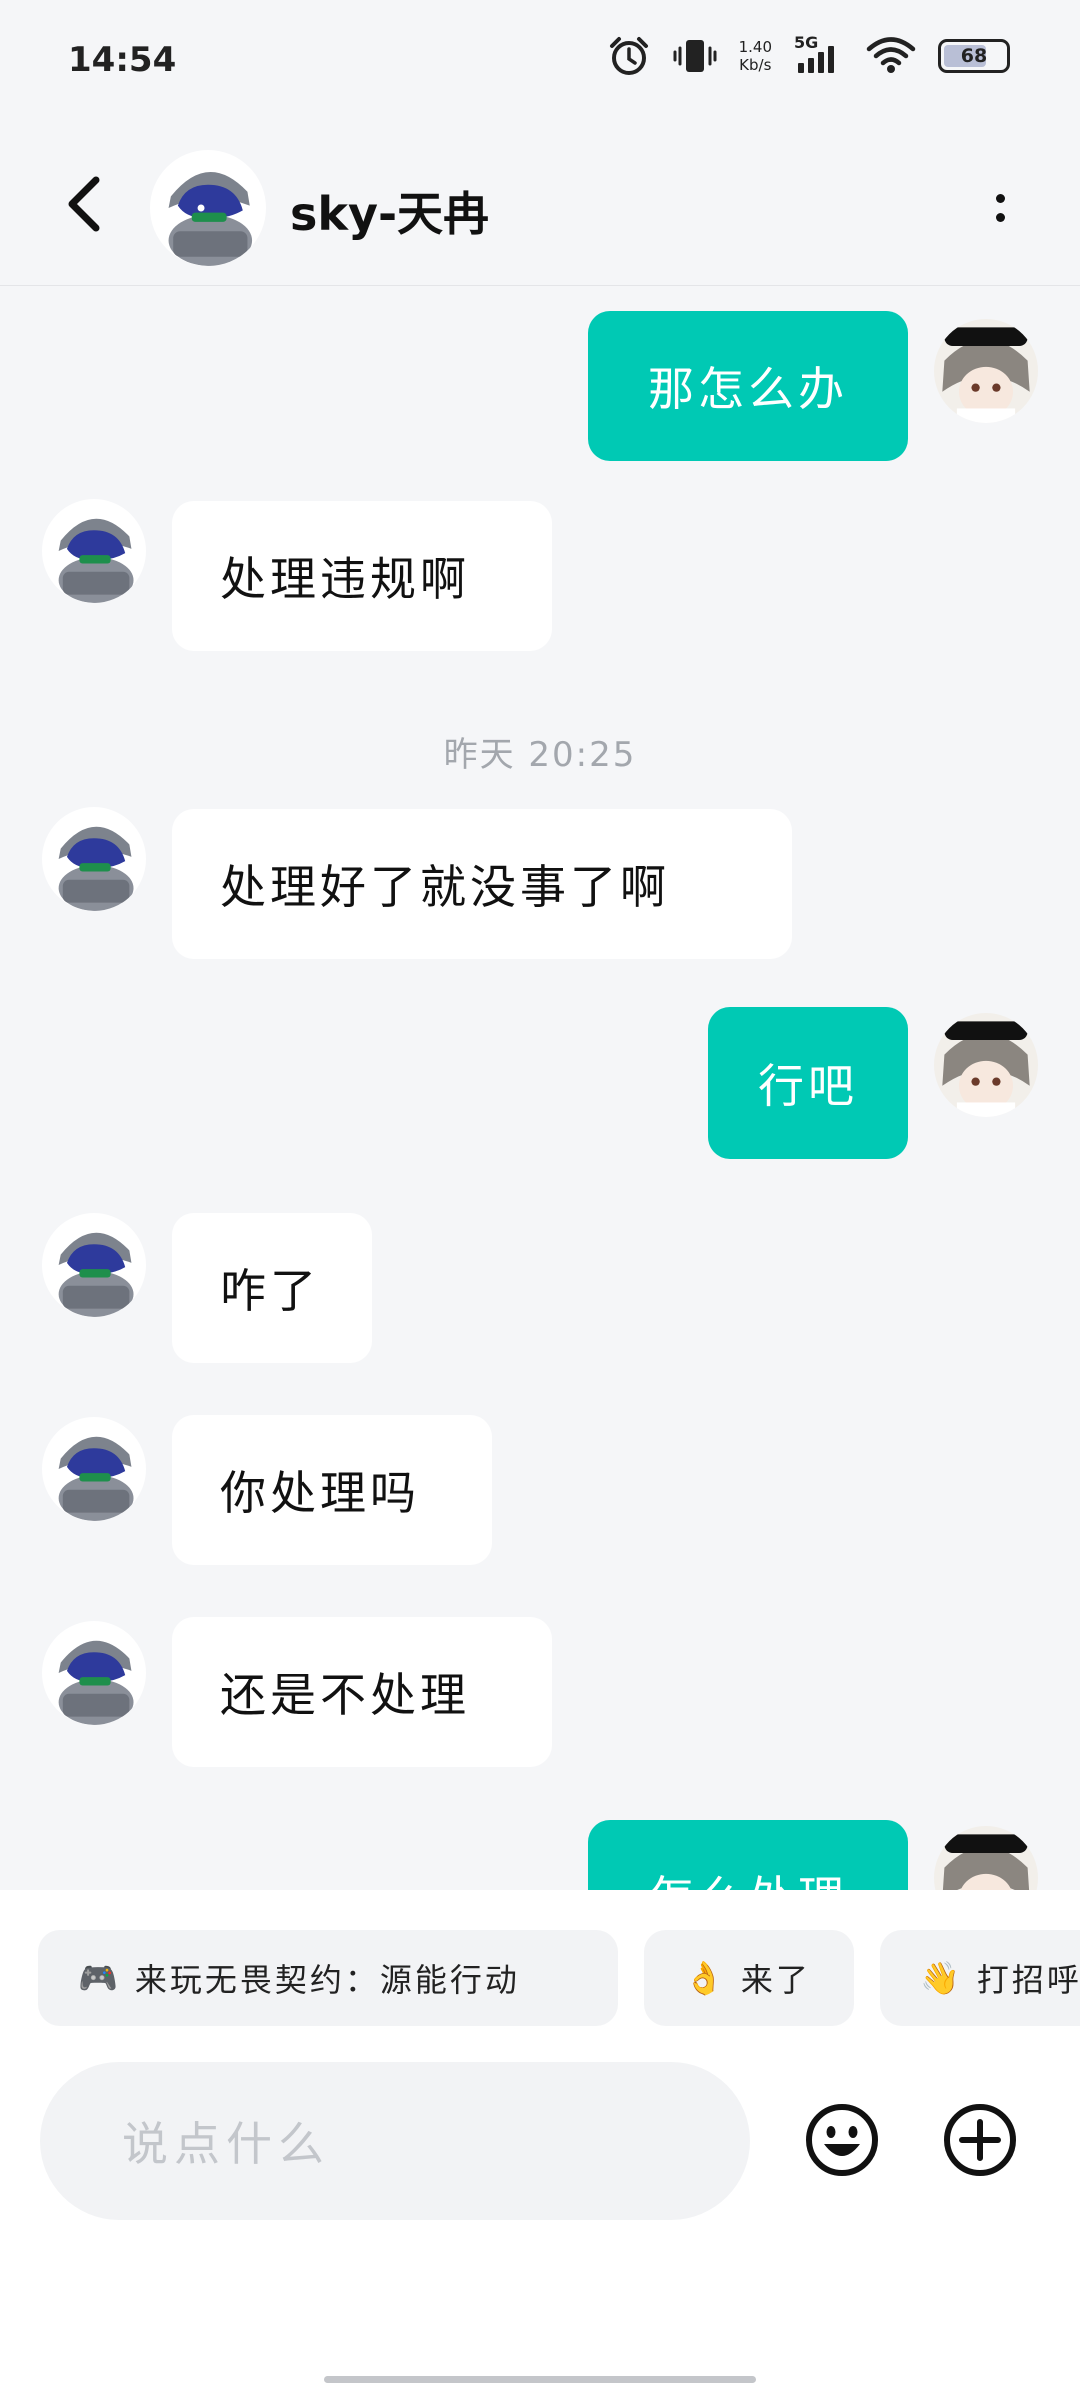  I want to click on battery-icon: 68, so click(974, 56).